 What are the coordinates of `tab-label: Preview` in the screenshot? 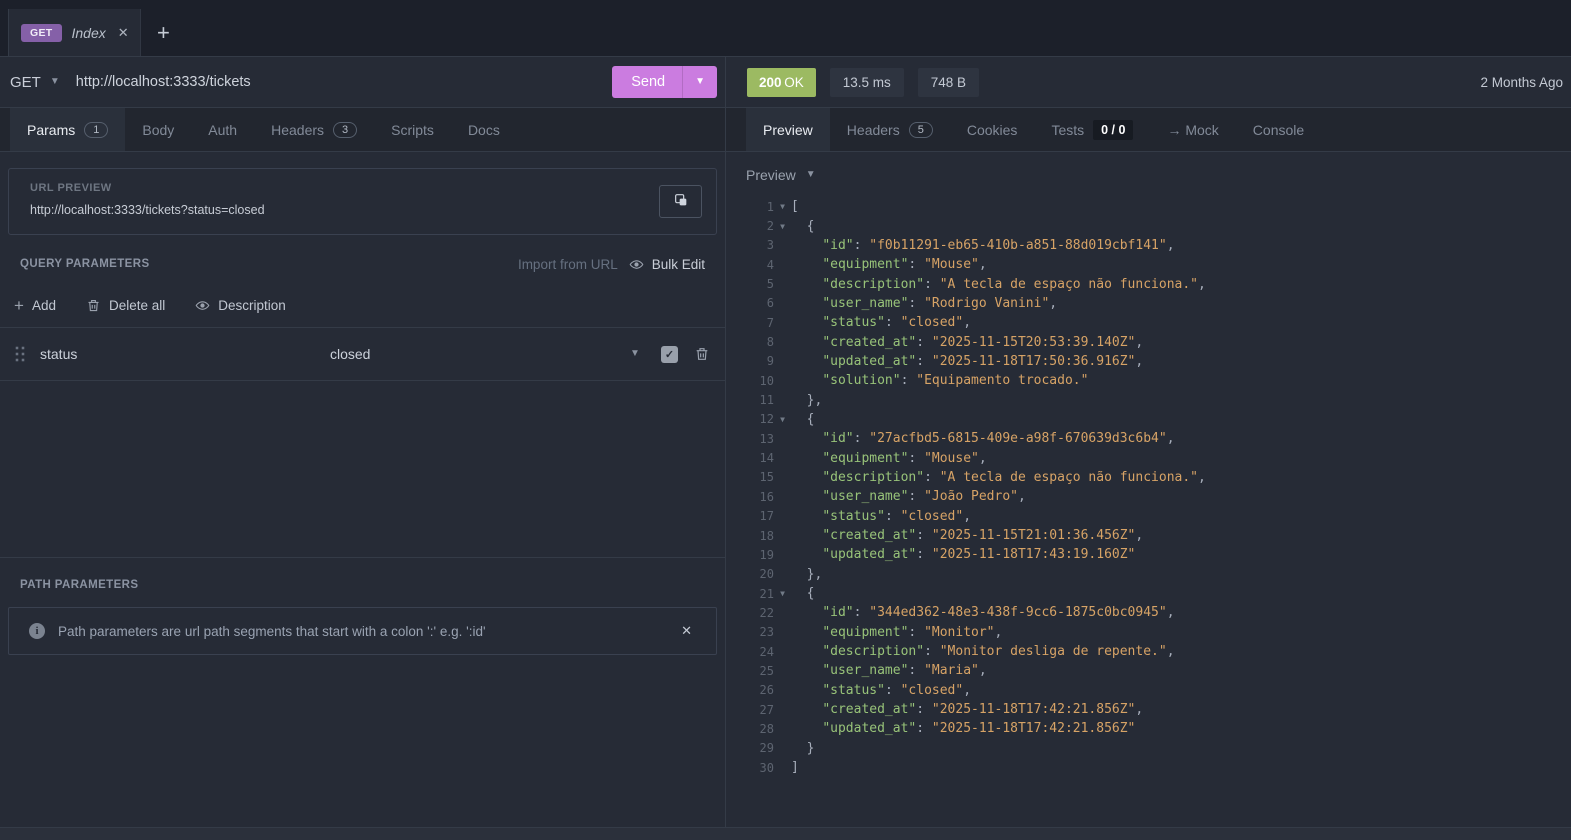 It's located at (788, 129).